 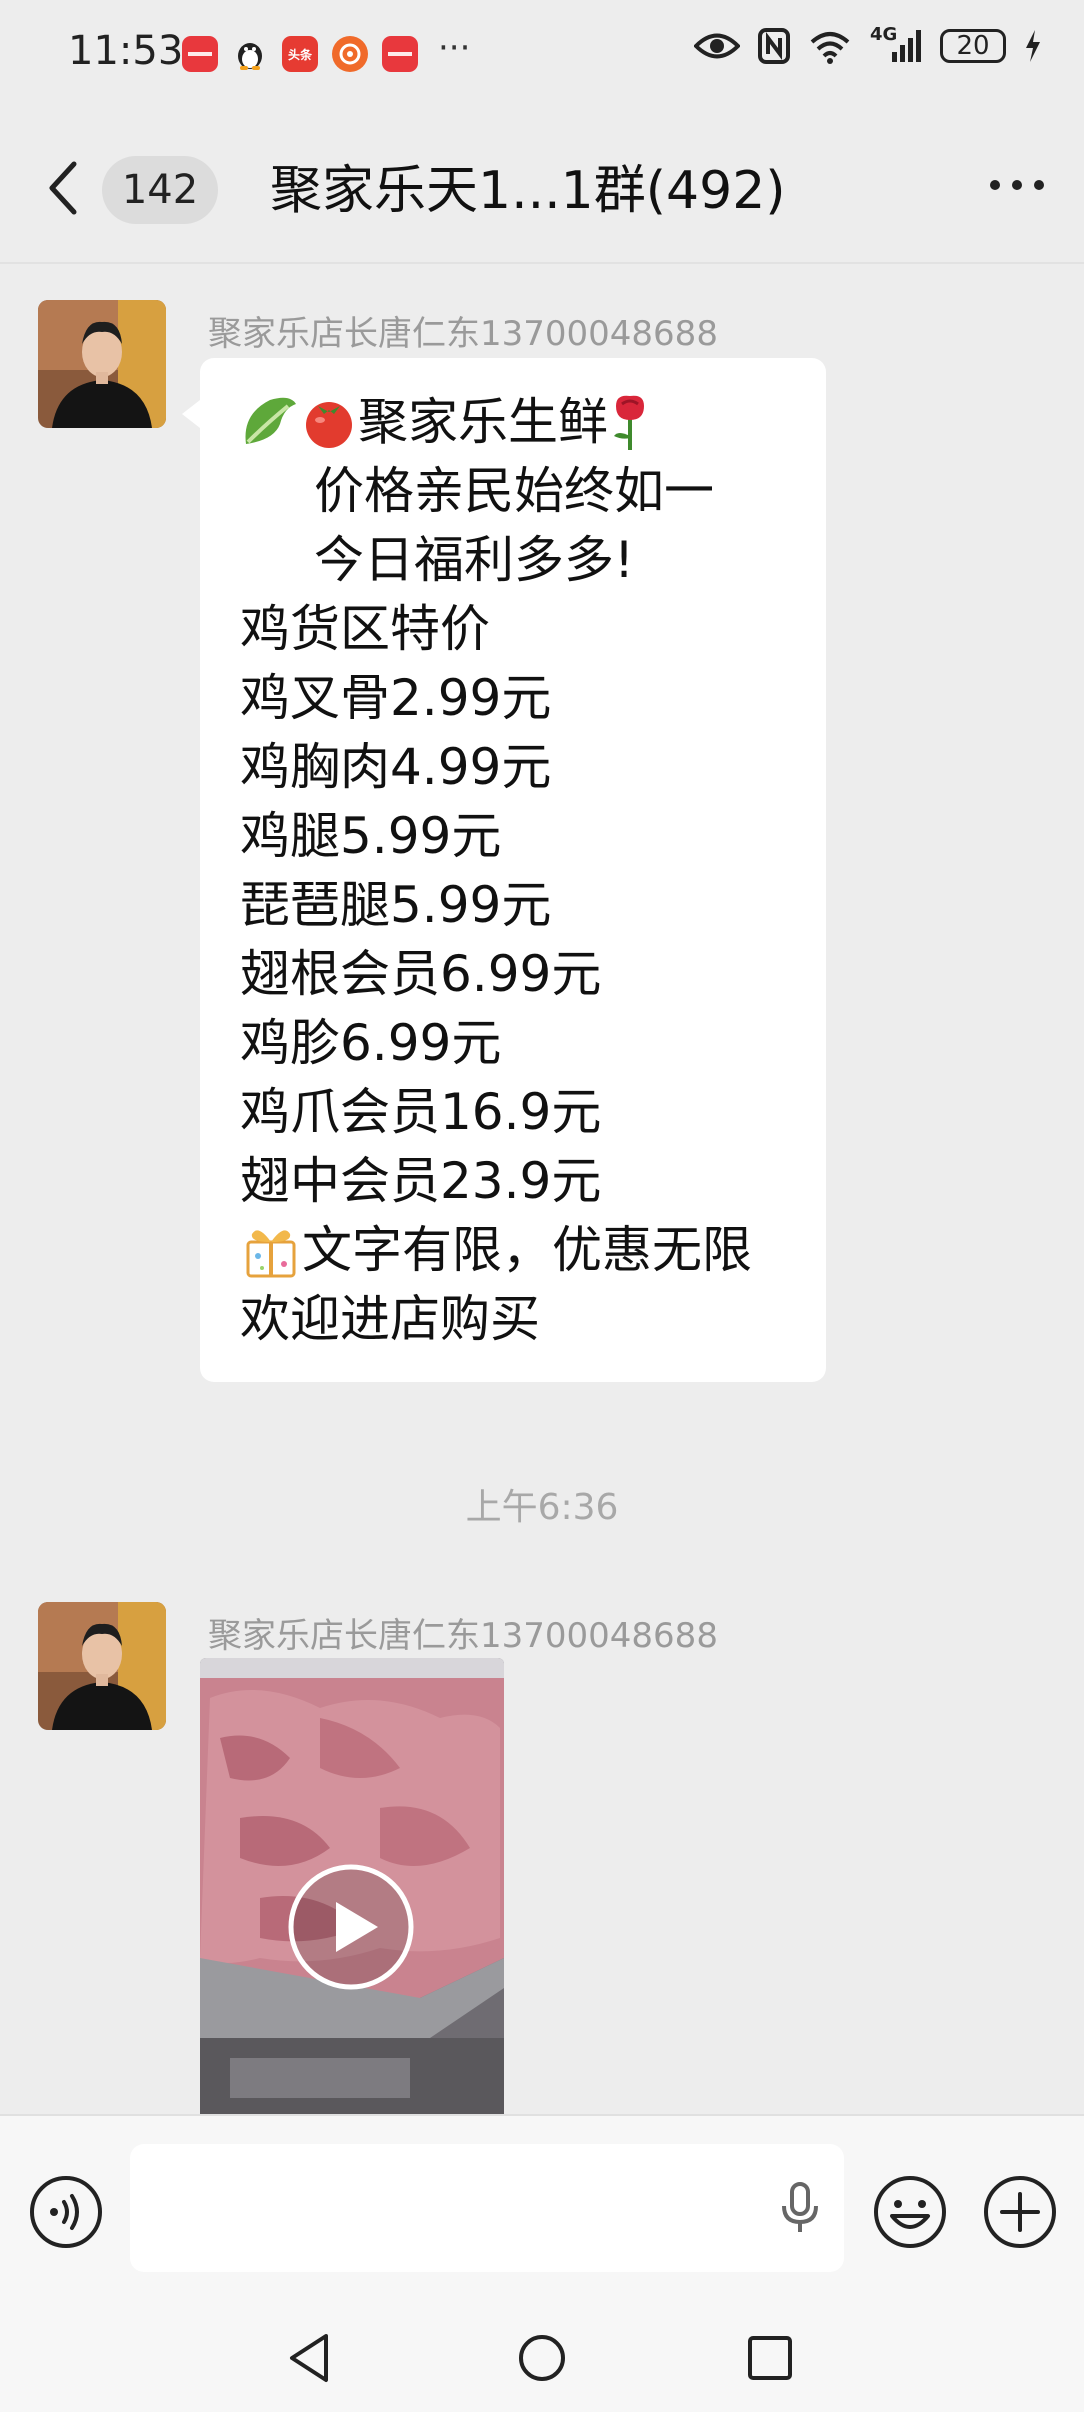 I want to click on add-attachment-icon, so click(x=1020, y=2212).